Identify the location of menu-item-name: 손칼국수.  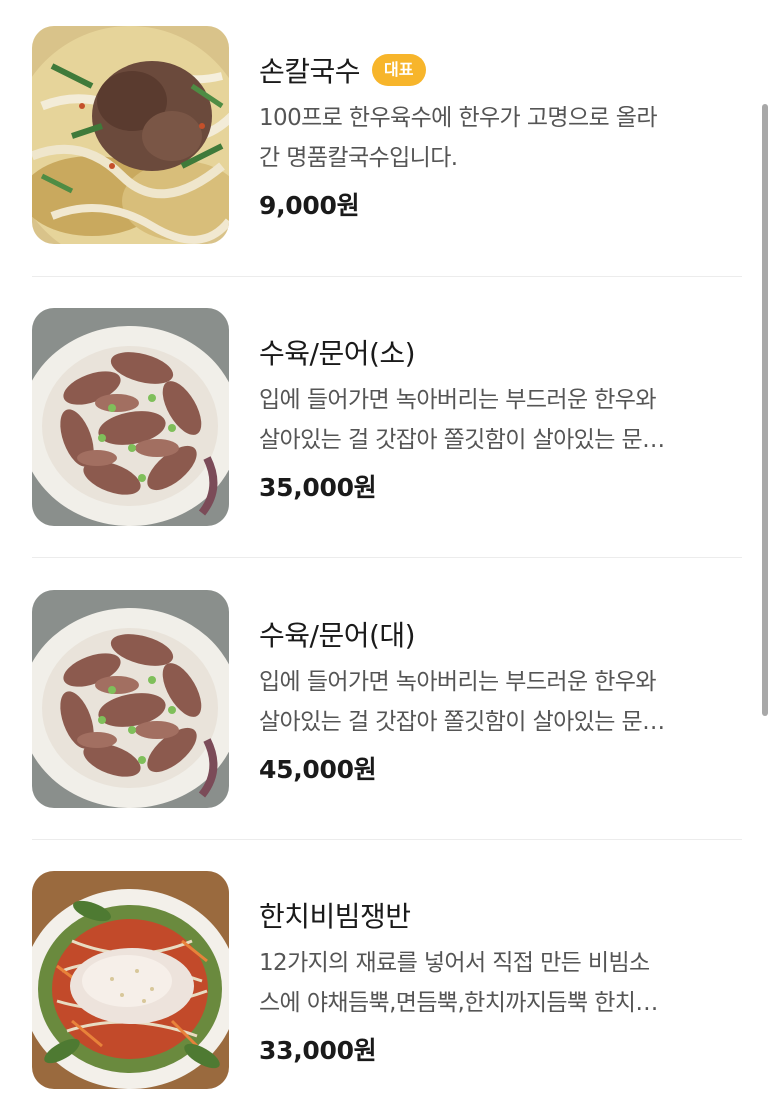
(310, 71).